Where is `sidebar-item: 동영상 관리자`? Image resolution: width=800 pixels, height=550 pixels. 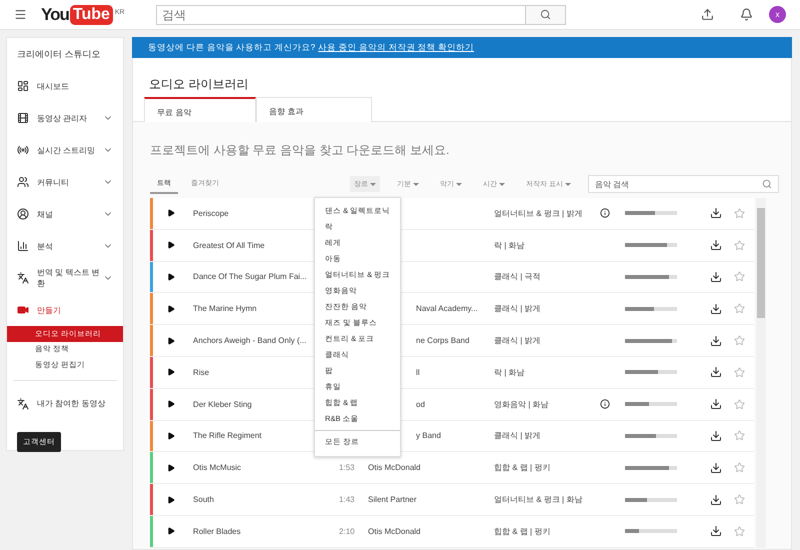 sidebar-item: 동영상 관리자 is located at coordinates (65, 118).